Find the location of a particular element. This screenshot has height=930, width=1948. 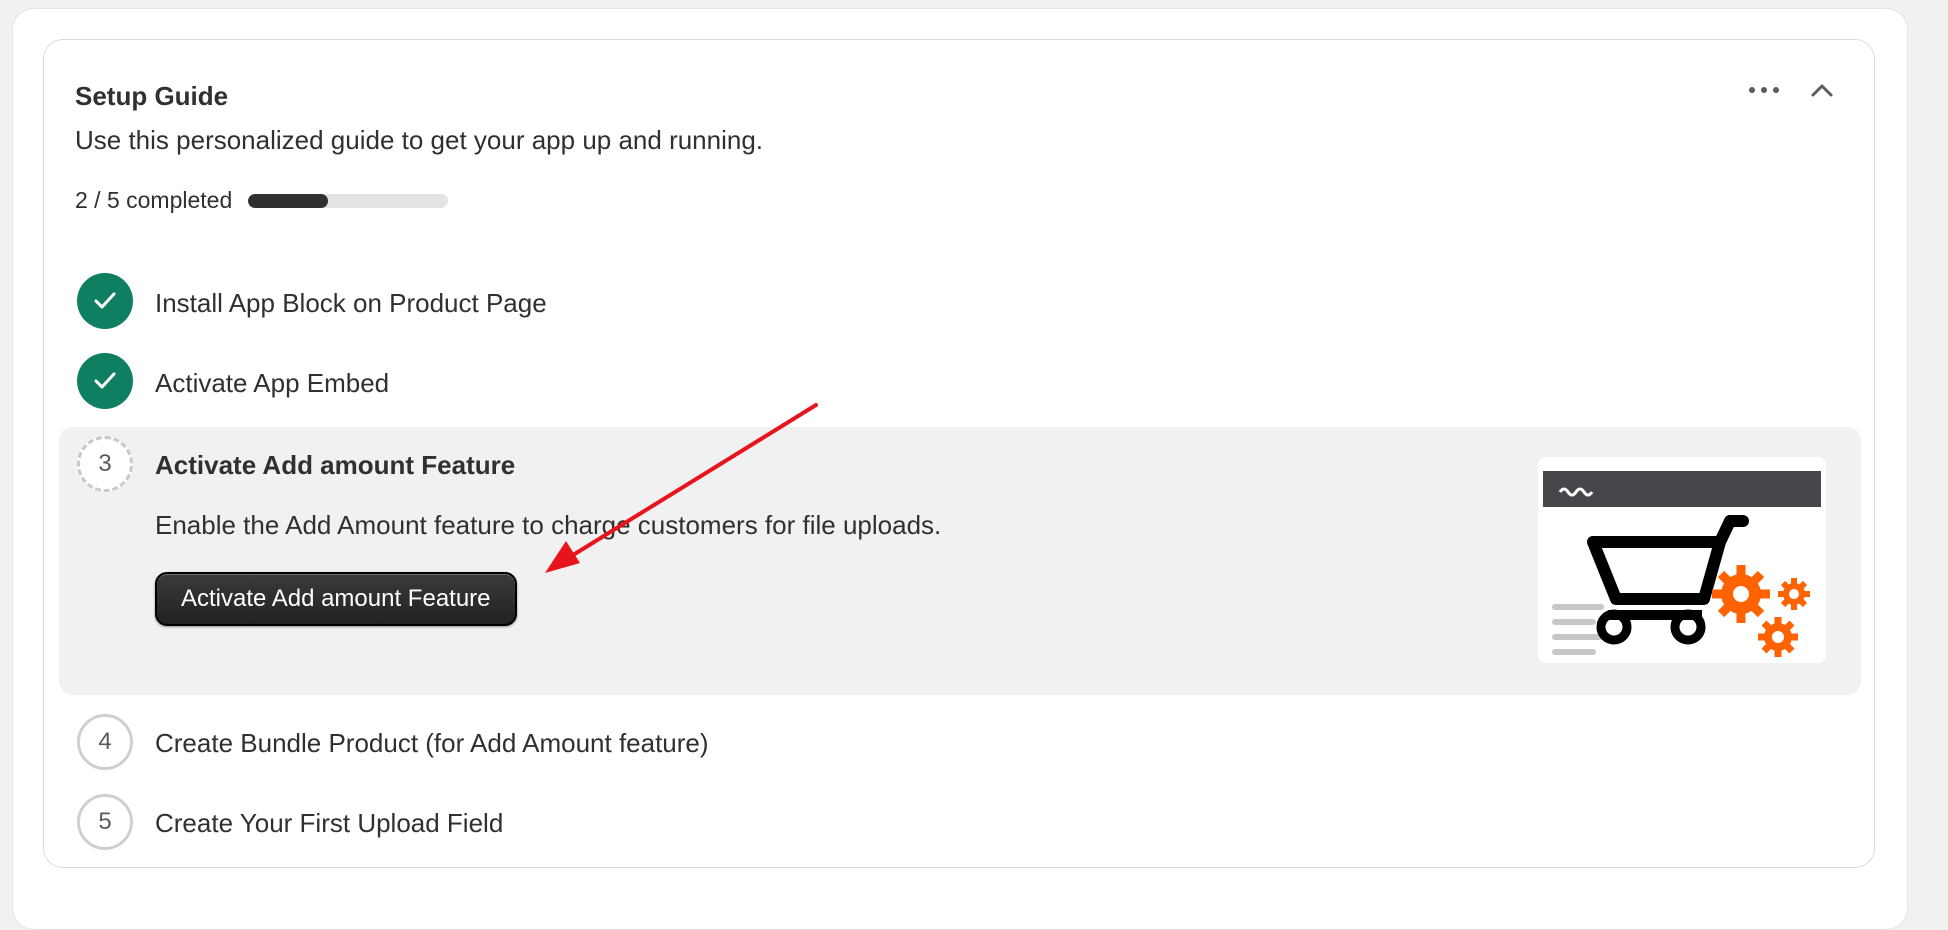

setup-guide-title: Setup Guide is located at coordinates (152, 96).